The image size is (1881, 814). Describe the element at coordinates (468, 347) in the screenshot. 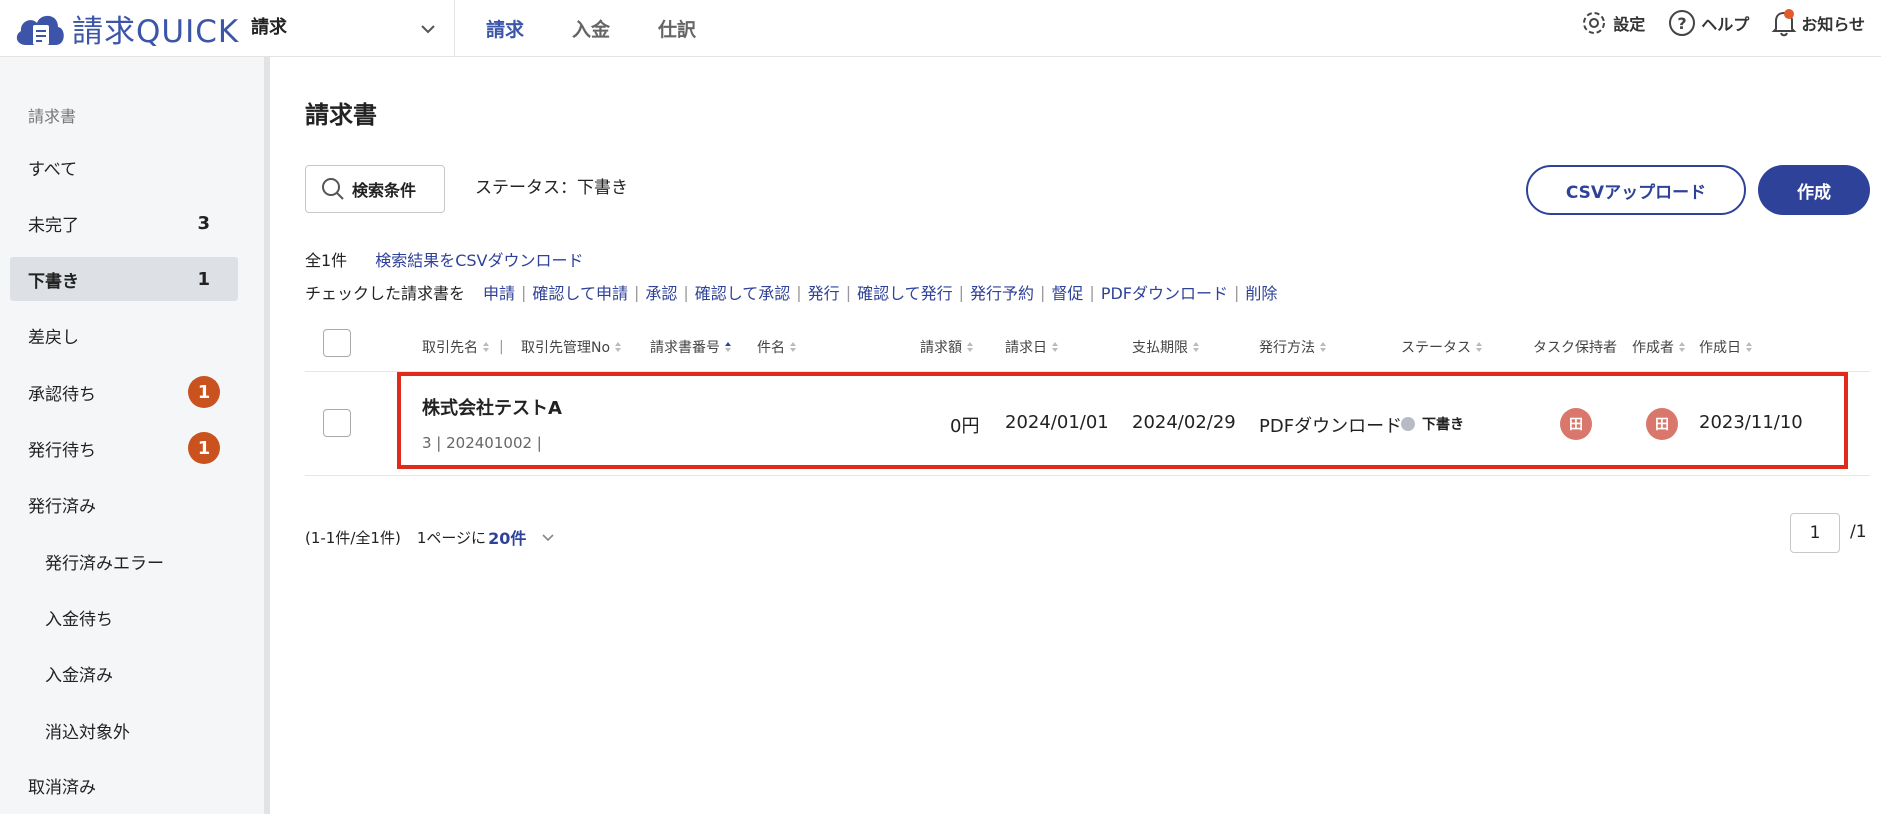

I see `col-client: 取引先名 |` at that location.